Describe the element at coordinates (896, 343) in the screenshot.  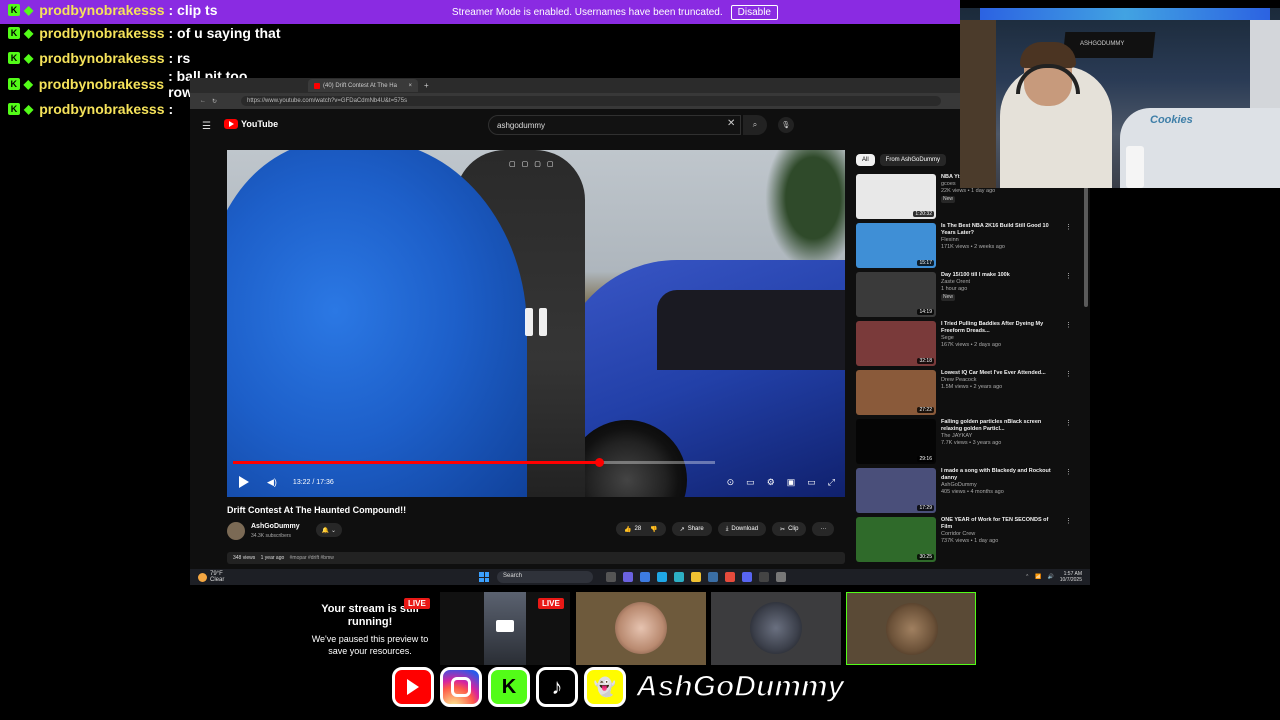
I see `video-thumbnail: 32:18` at that location.